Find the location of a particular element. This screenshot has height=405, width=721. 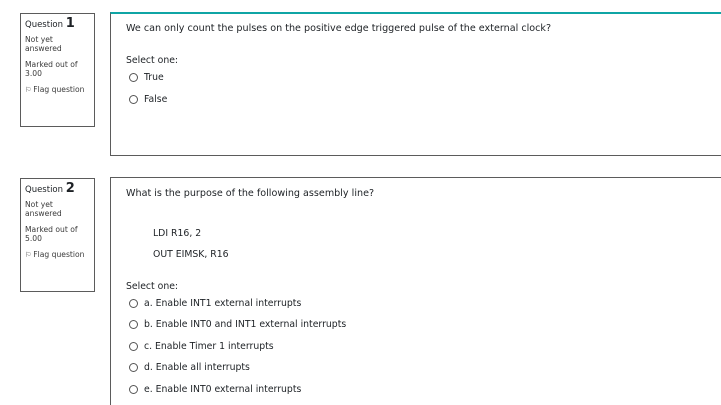

option-label: False is located at coordinates (156, 99).